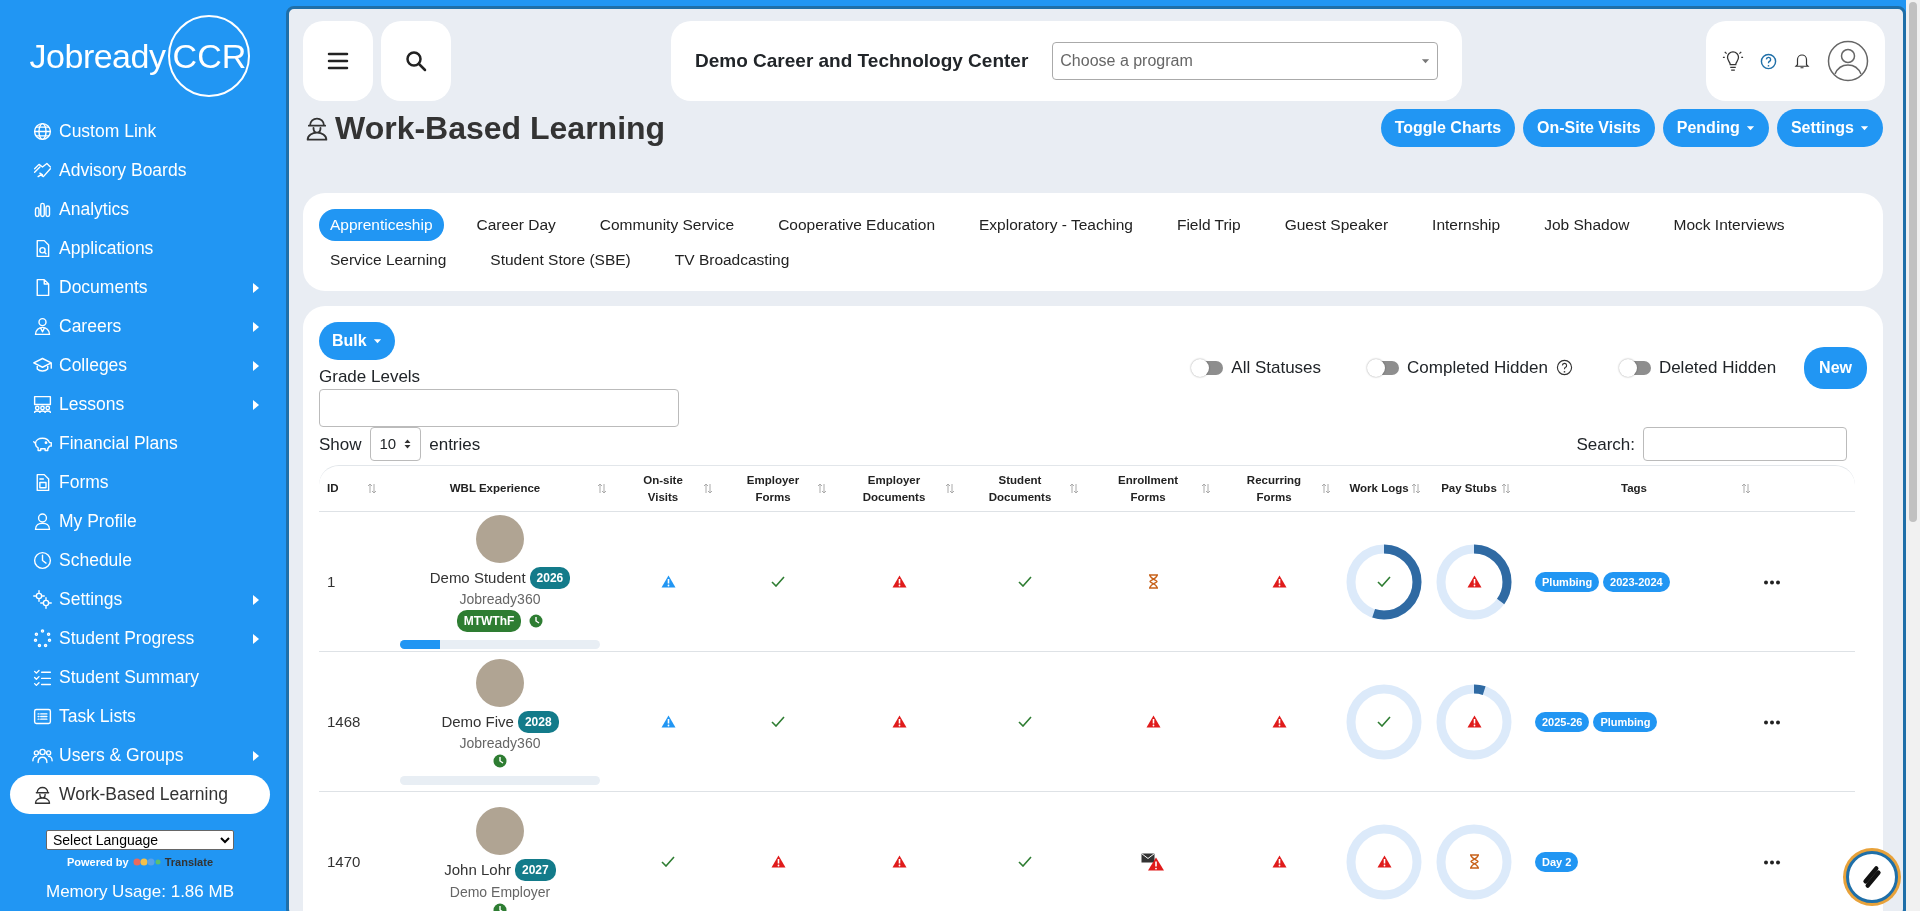 The width and height of the screenshot is (1920, 911). I want to click on column-header: On-site Visits, so click(663, 489).